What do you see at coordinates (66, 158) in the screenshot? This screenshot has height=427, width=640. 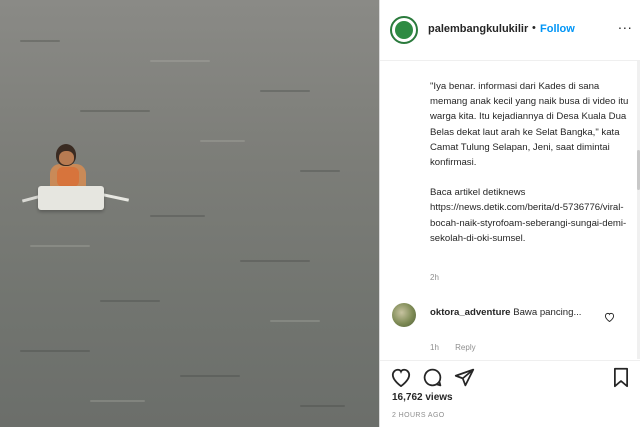 I see `boy-face` at bounding box center [66, 158].